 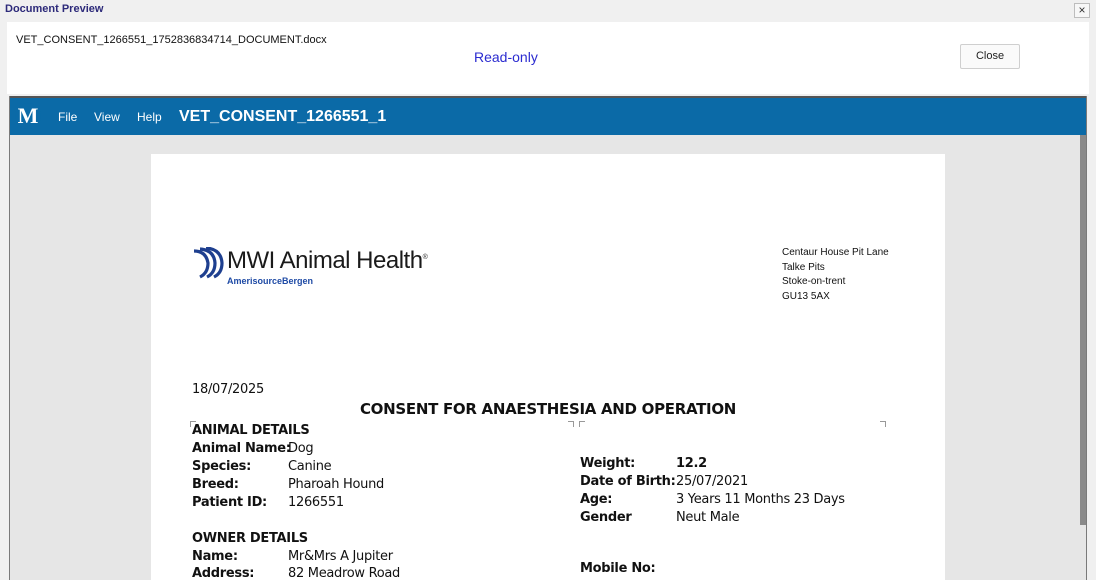 What do you see at coordinates (806, 296) in the screenshot?
I see `address-line: GU13 5AX` at bounding box center [806, 296].